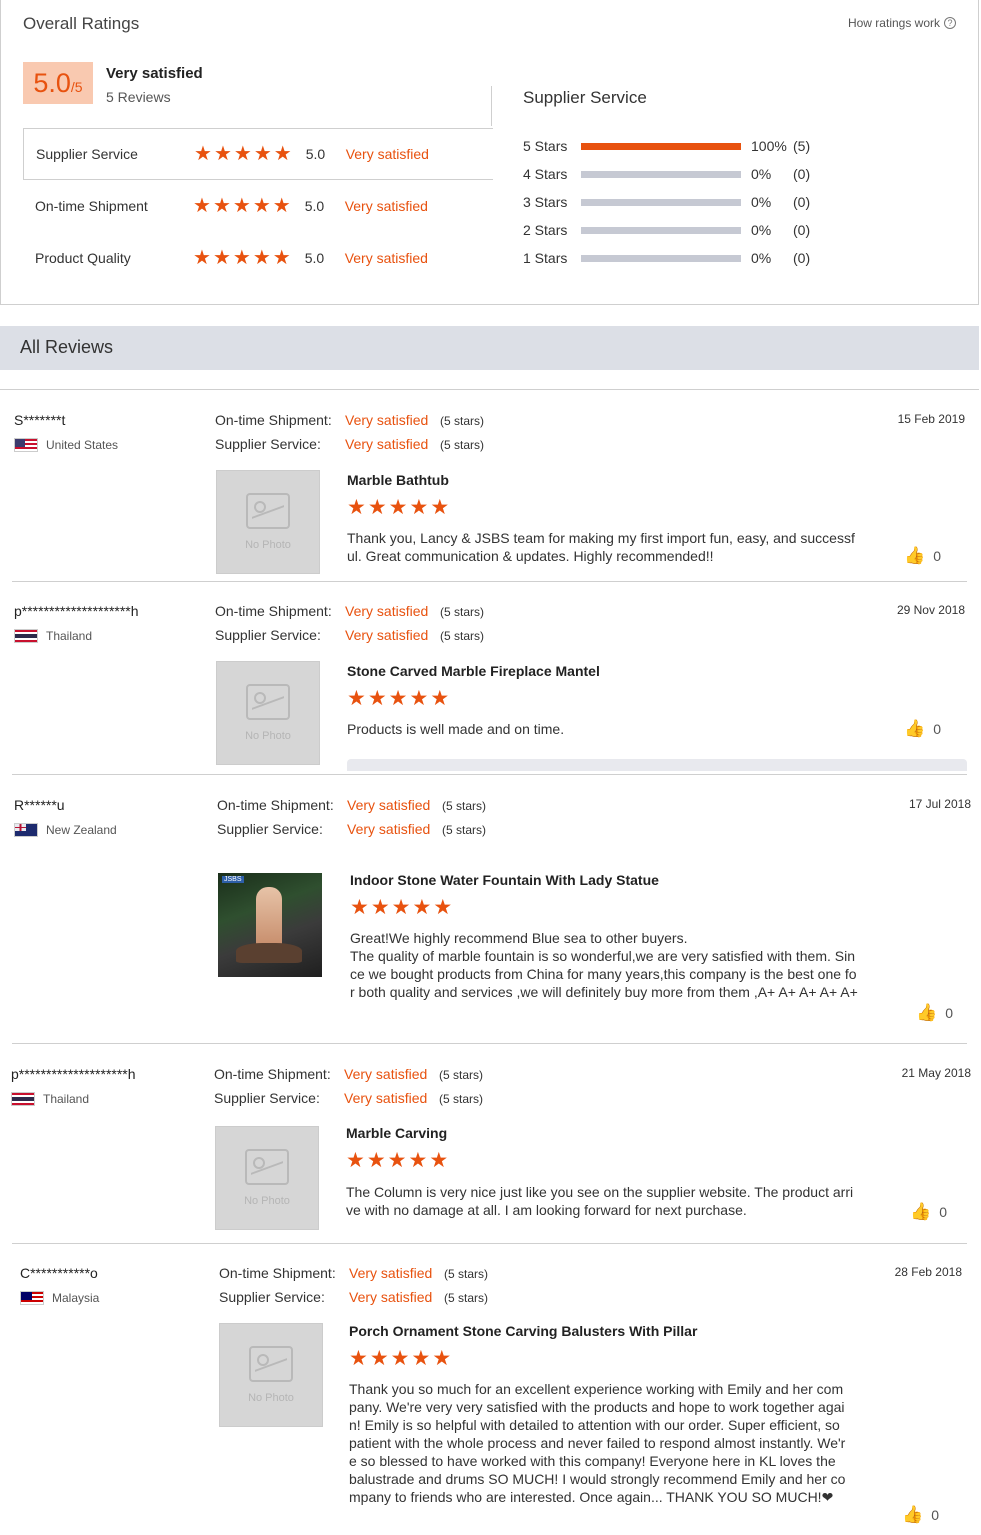  What do you see at coordinates (456, 729) in the screenshot?
I see `review-text: Products is well made and on time.` at bounding box center [456, 729].